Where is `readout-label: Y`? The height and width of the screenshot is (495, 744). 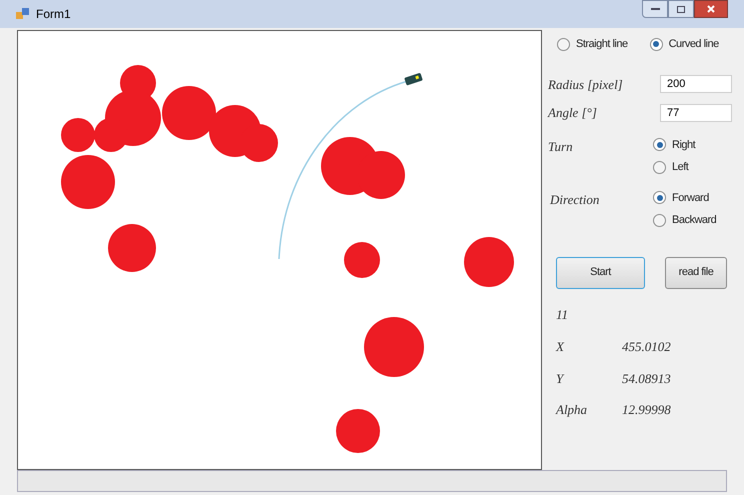 readout-label: Y is located at coordinates (561, 379).